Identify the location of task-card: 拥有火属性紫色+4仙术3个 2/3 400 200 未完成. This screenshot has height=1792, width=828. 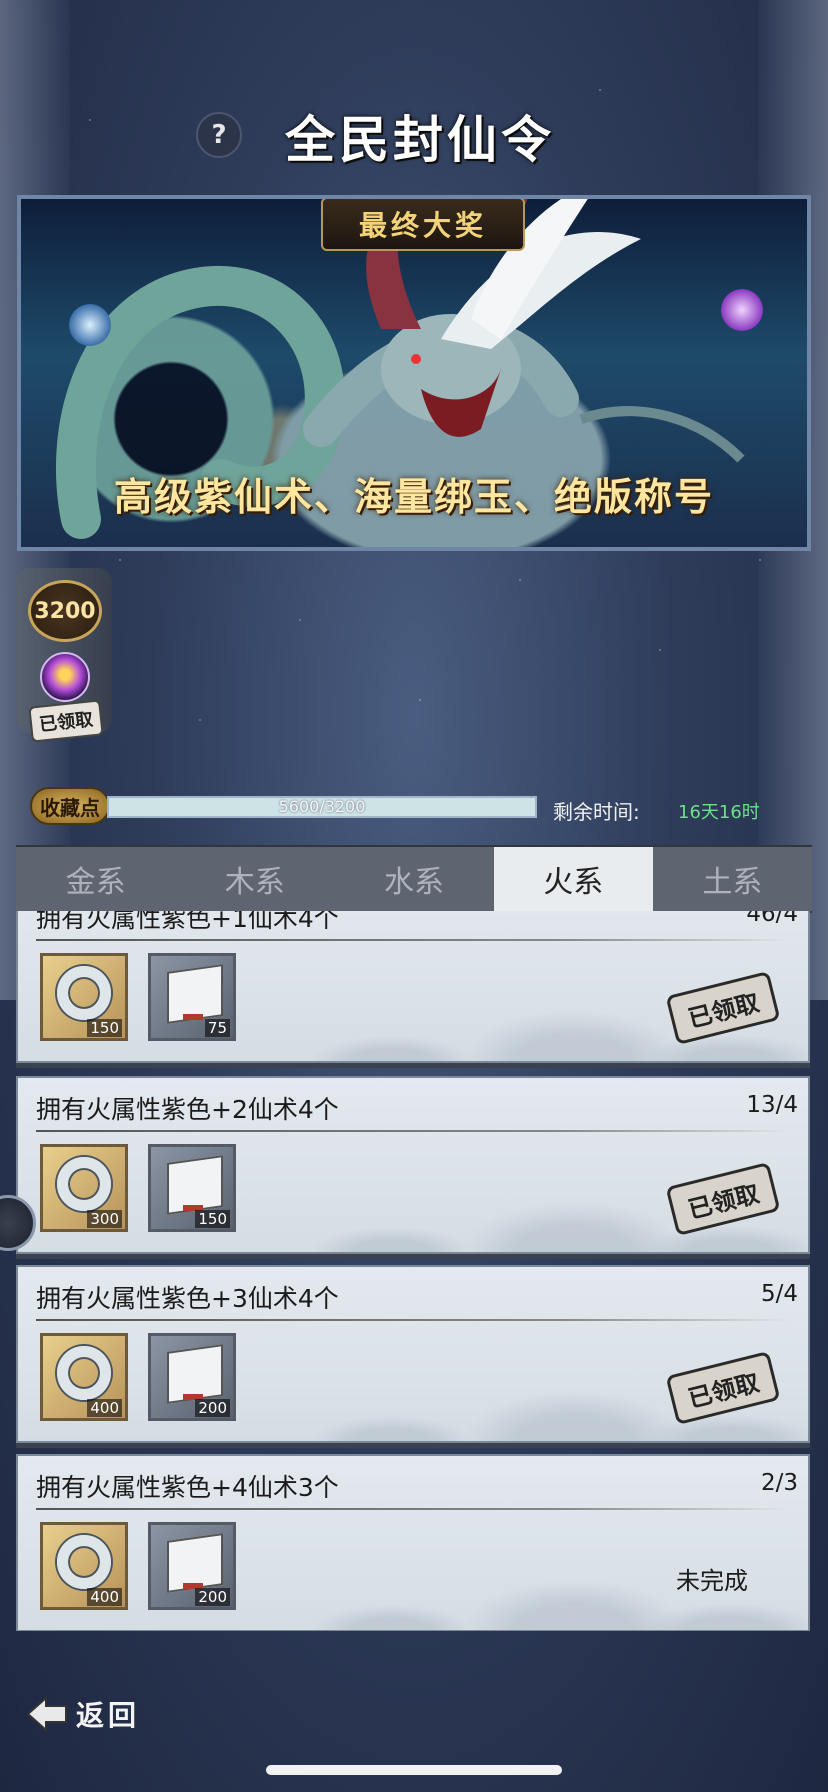
(413, 1542).